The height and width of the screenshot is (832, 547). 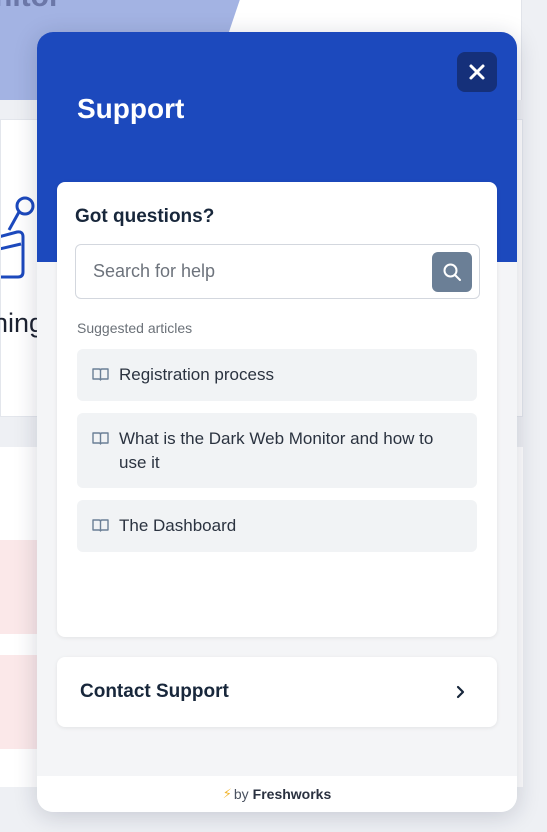 I want to click on close-button, so click(x=477, y=72).